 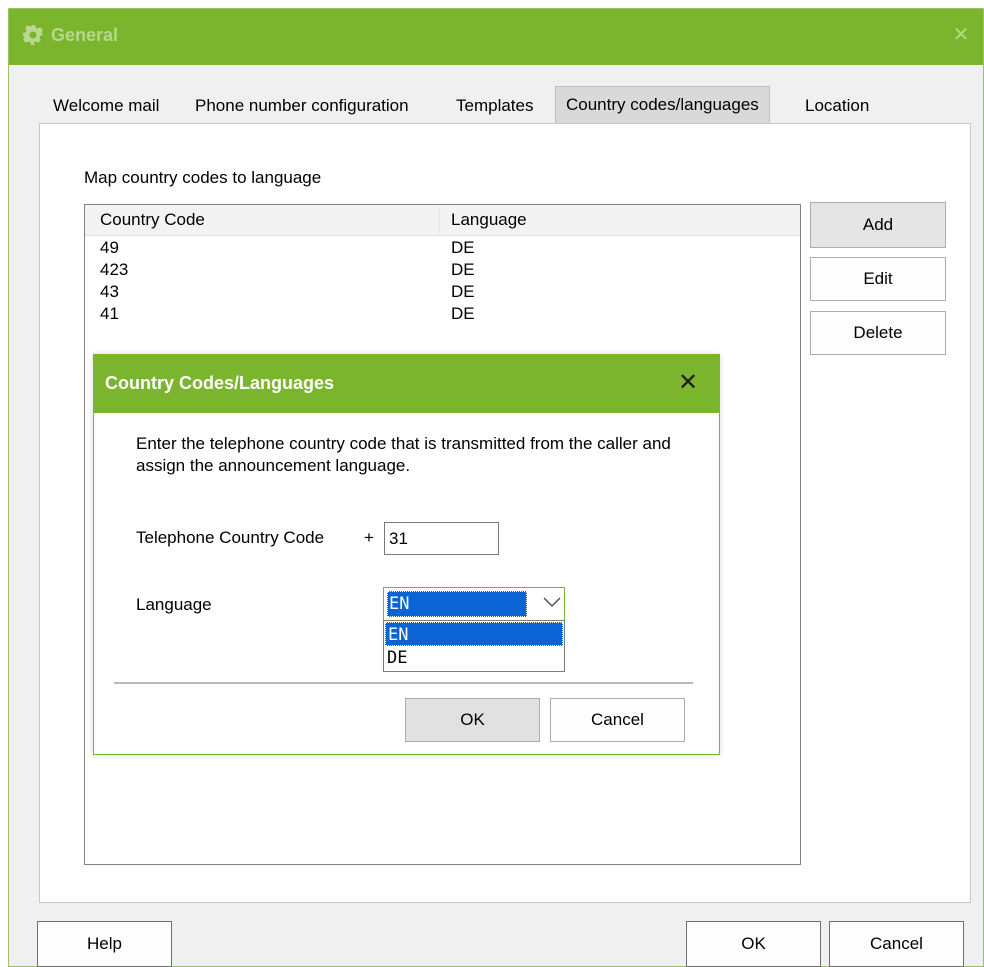 What do you see at coordinates (403, 683) in the screenshot?
I see `dialog-divider` at bounding box center [403, 683].